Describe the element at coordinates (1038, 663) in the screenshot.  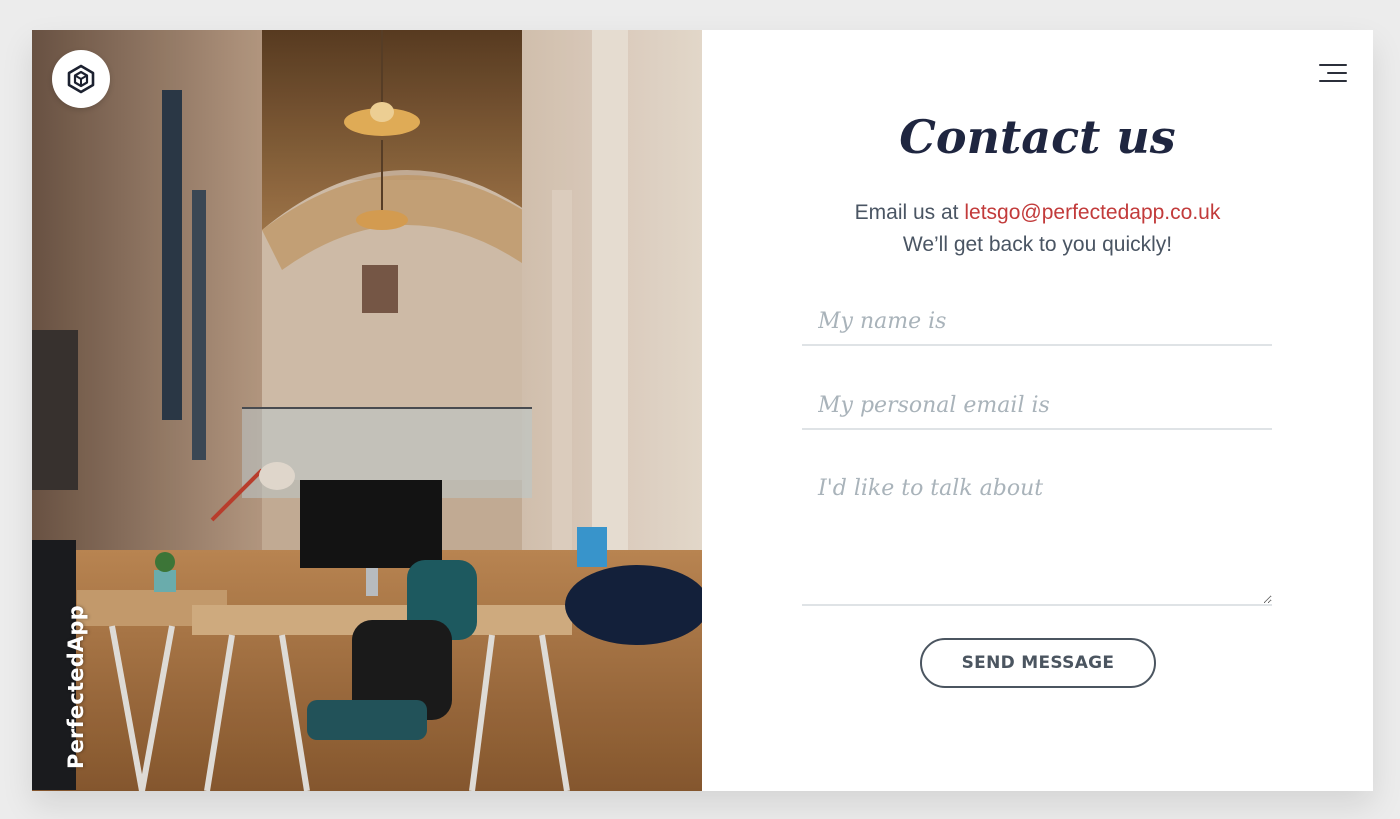
I see `send-message-button: SEND MESSAGE` at that location.